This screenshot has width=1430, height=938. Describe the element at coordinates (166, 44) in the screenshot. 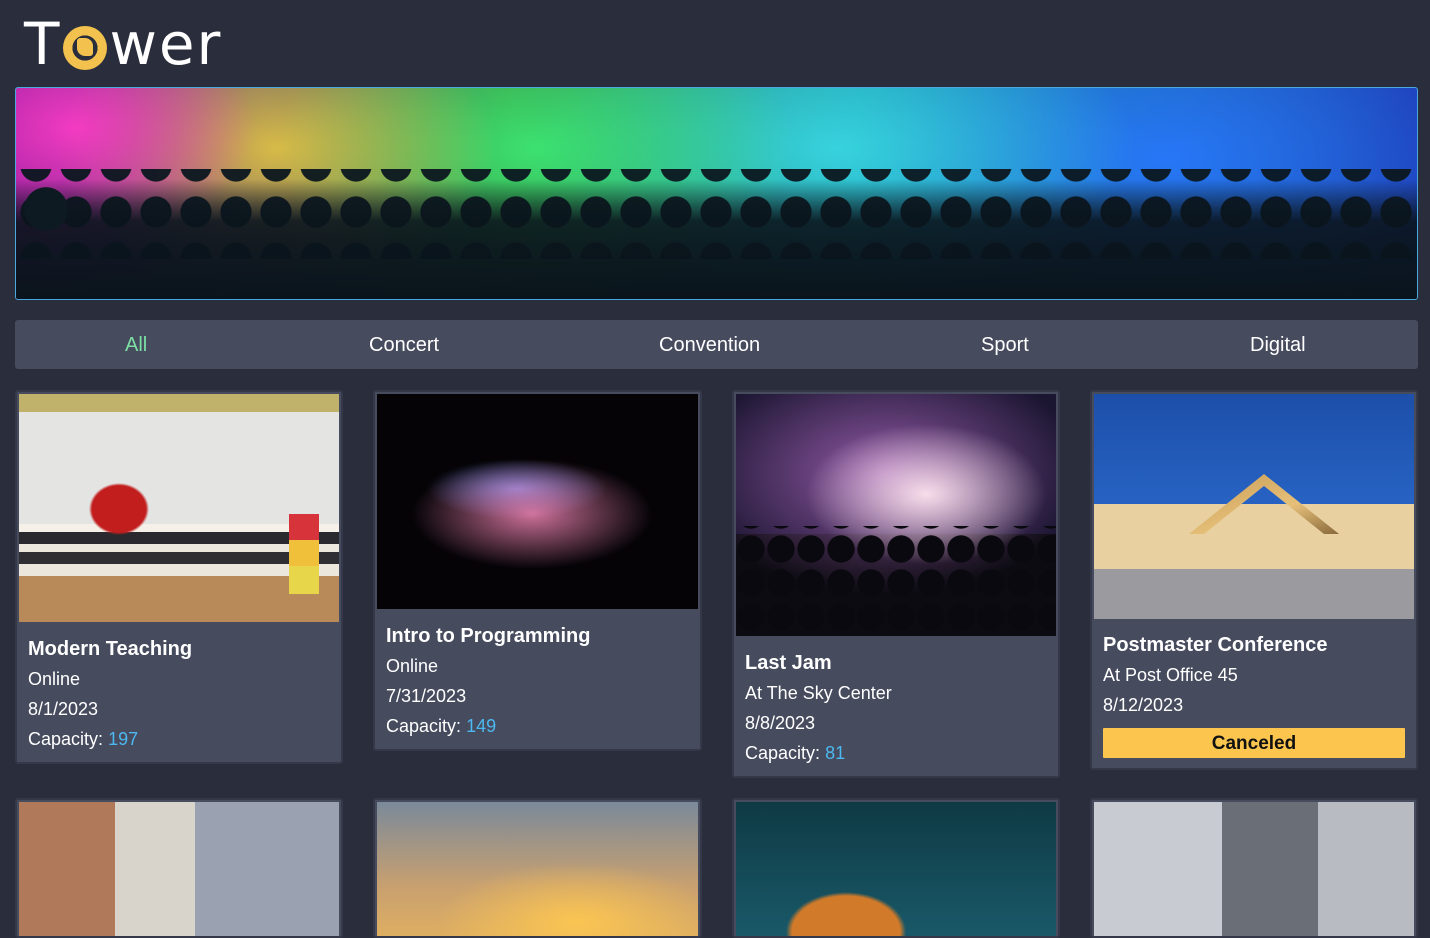

I see `logo-text-end: wer` at that location.